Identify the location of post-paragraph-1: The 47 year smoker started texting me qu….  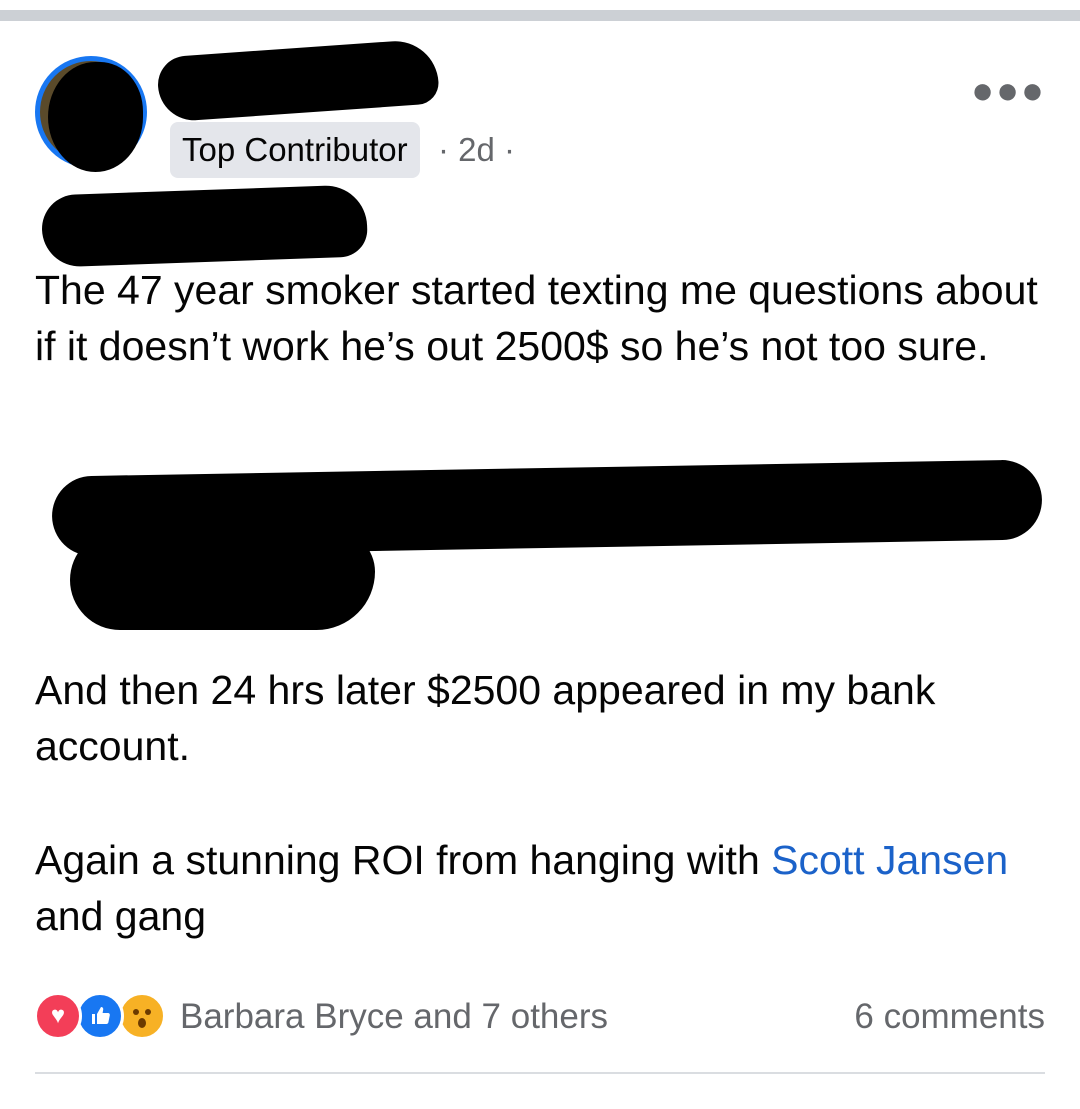
(536, 318).